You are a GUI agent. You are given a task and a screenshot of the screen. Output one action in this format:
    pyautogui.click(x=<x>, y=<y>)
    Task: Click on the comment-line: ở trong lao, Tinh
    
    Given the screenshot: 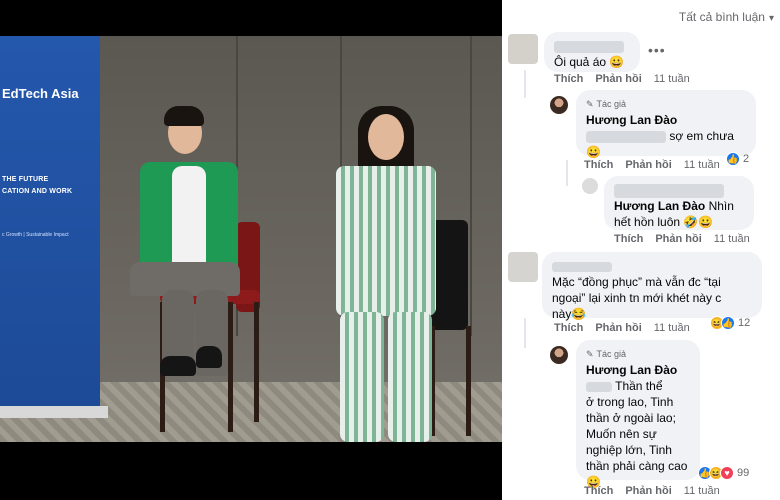 What is the action you would take?
    pyautogui.click(x=630, y=402)
    